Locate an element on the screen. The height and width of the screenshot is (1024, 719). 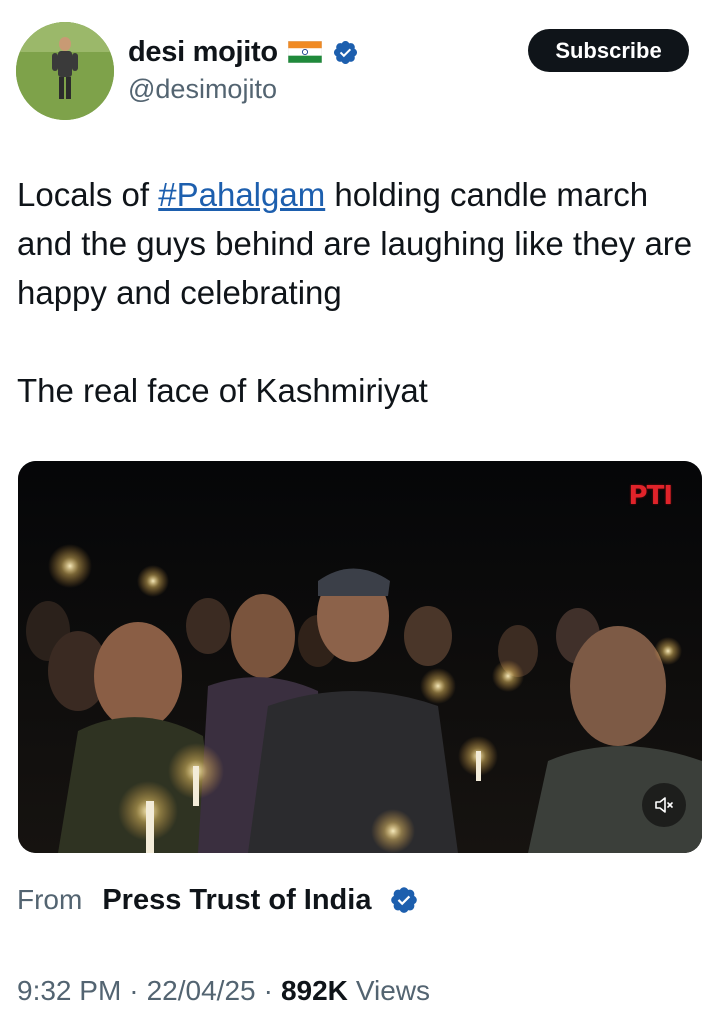
mute-button is located at coordinates (664, 805).